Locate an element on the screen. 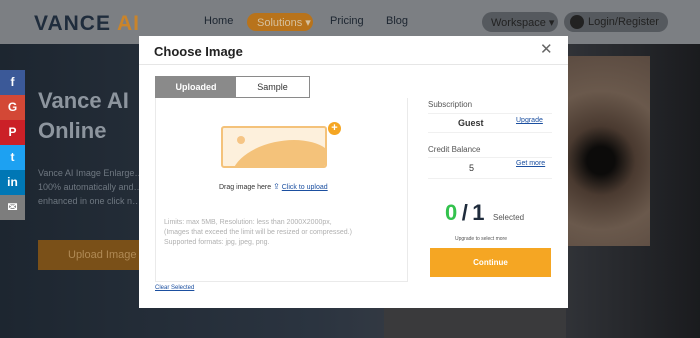 The image size is (700, 338). nav-pricing: Pricing is located at coordinates (347, 21).